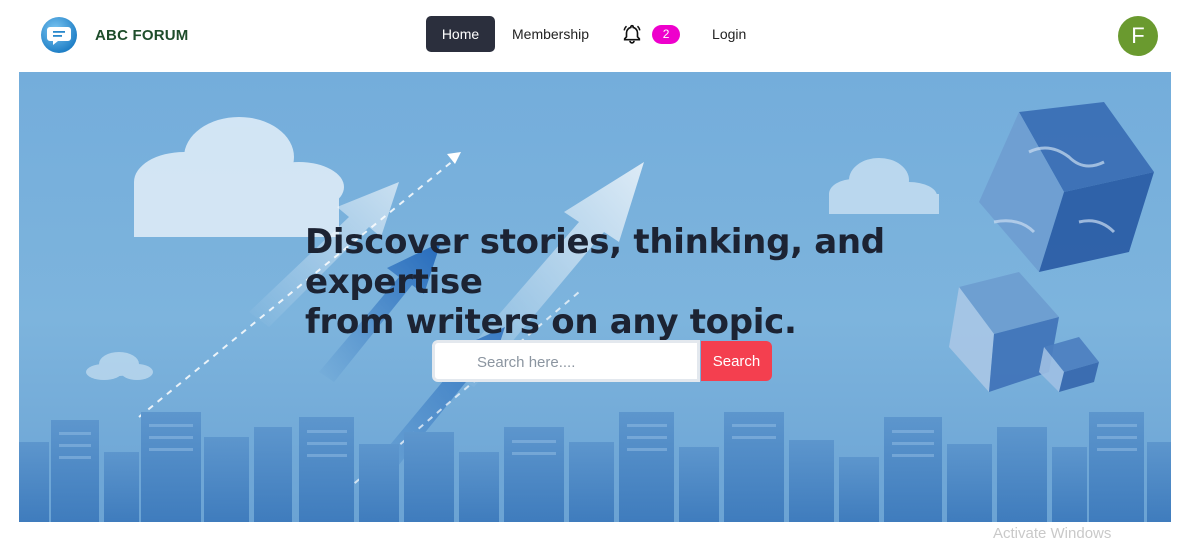  Describe the element at coordinates (460, 34) in the screenshot. I see `nav-home-button: Home` at that location.